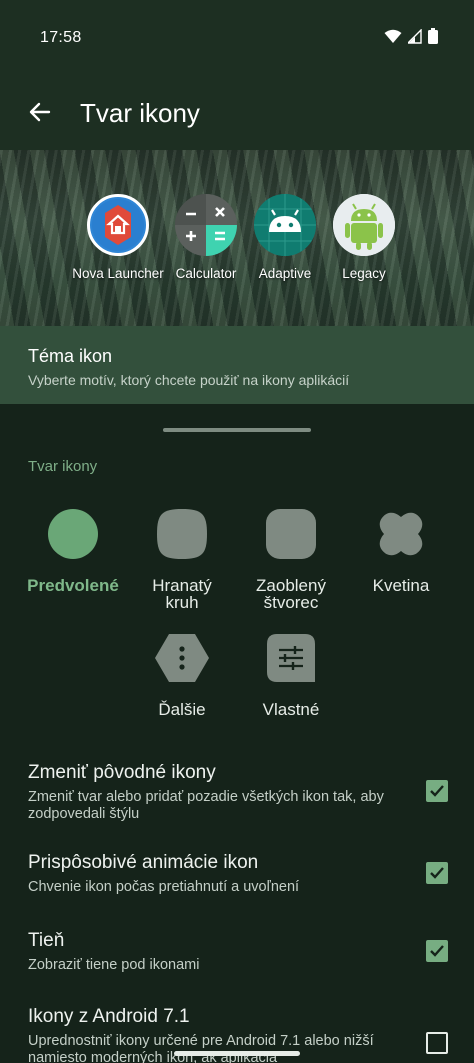 Image resolution: width=474 pixels, height=1063 pixels. Describe the element at coordinates (114, 965) in the screenshot. I see `setting-description: Zobraziť tiene pod ikonami` at that location.